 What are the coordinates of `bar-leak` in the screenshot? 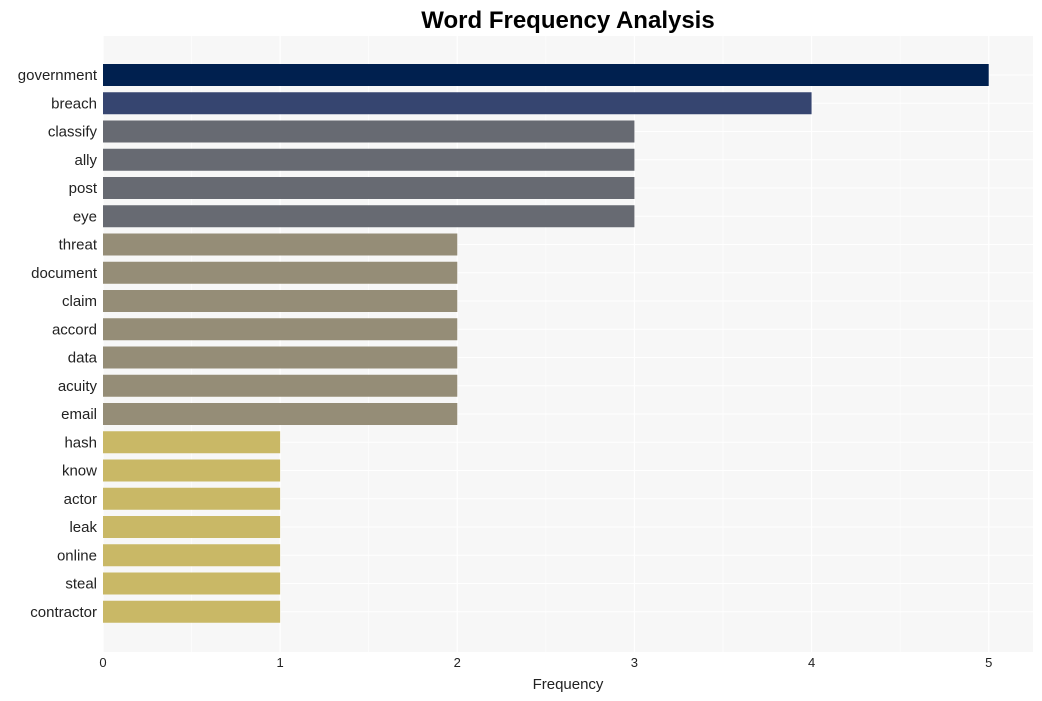 It's located at (192, 527).